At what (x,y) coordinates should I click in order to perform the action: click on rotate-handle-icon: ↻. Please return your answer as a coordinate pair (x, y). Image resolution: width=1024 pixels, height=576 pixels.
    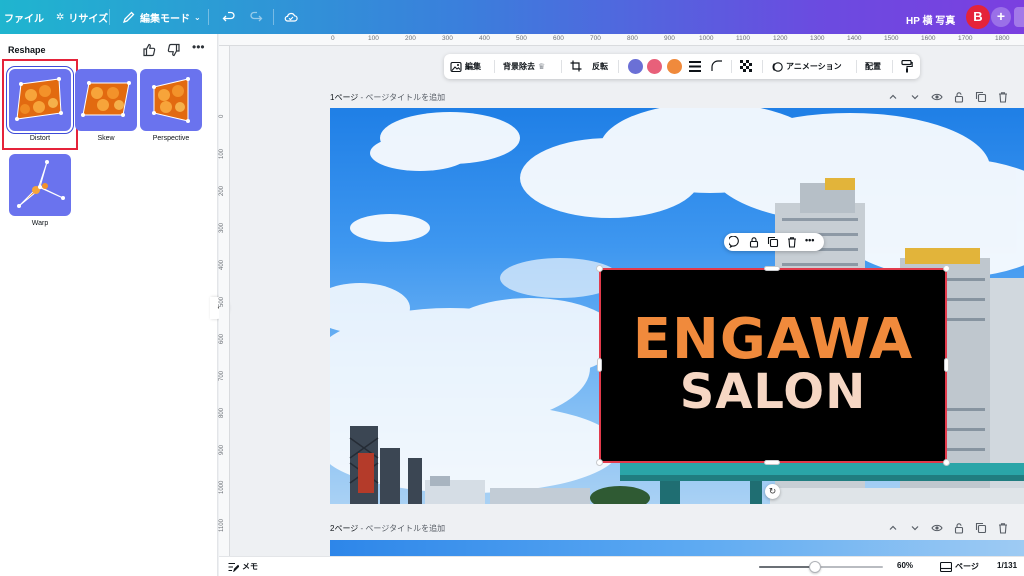
    Looking at the image, I should click on (772, 491).